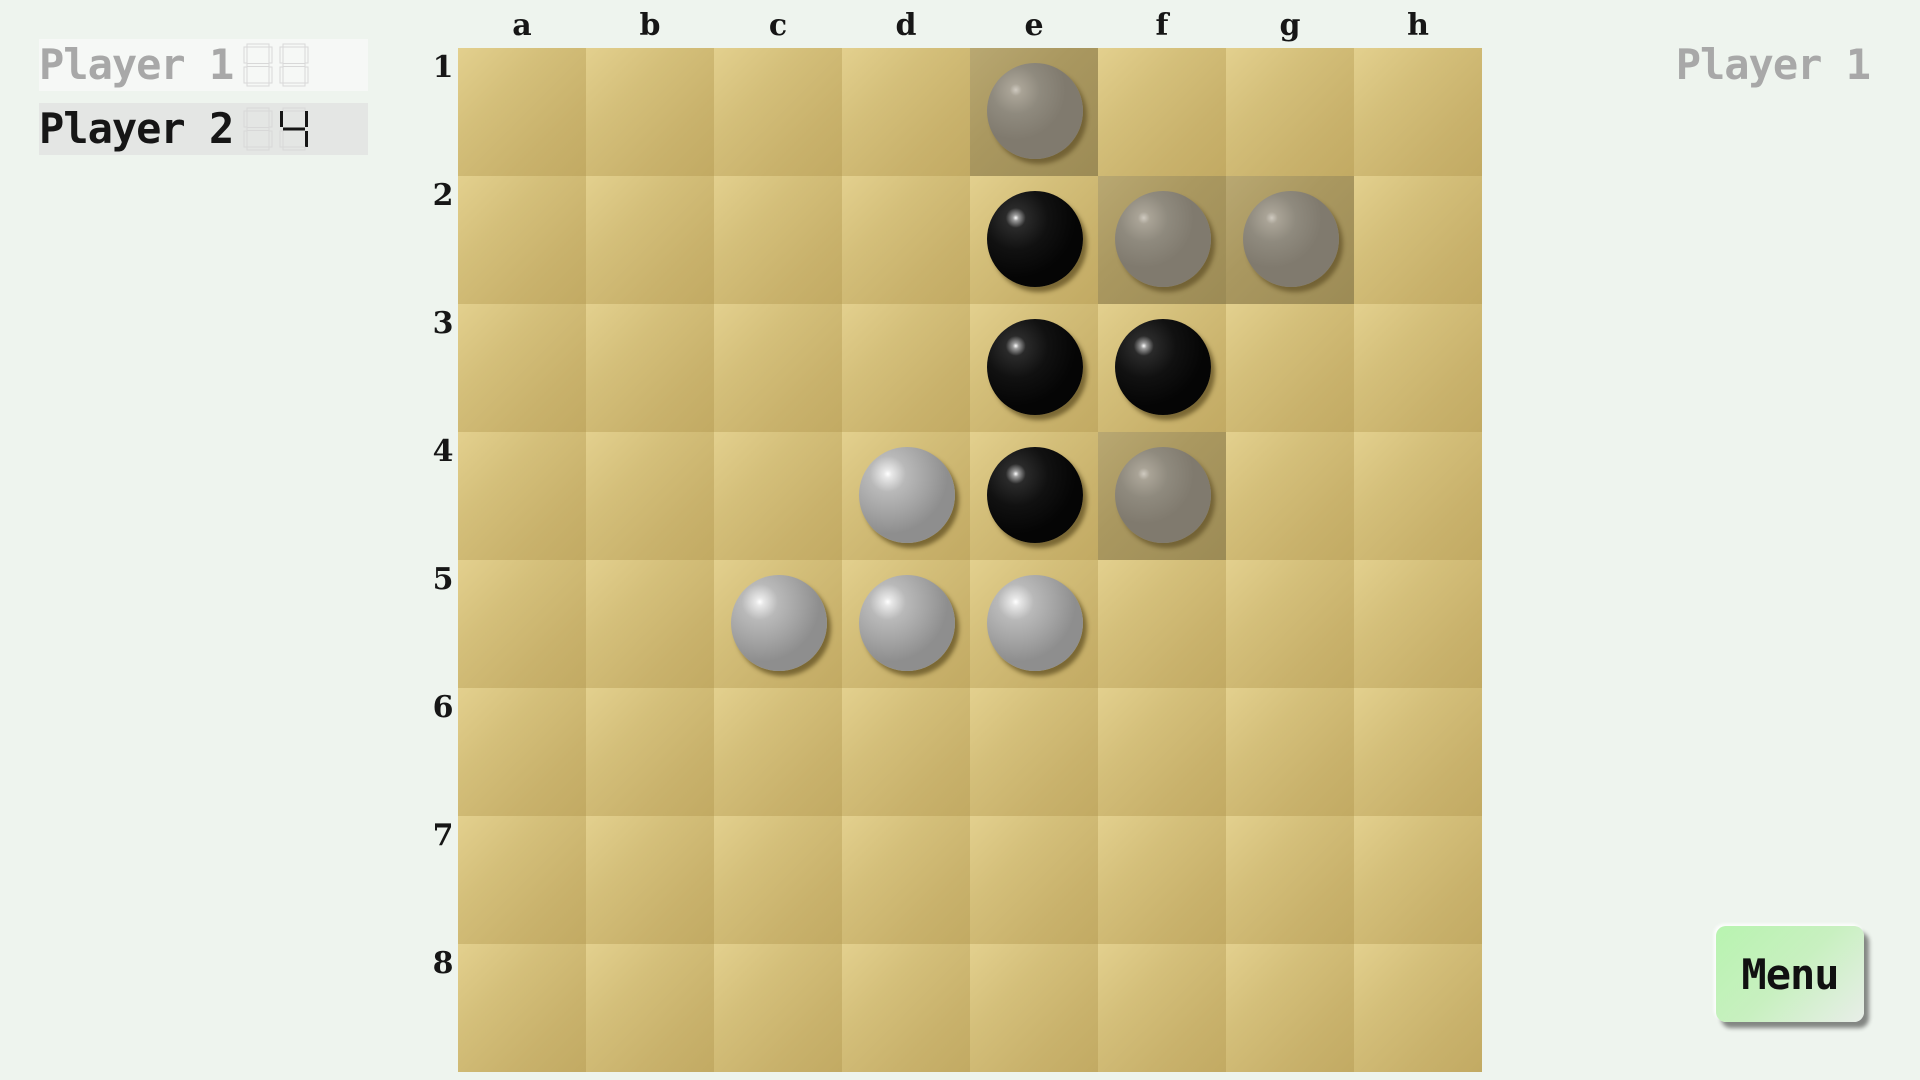 The image size is (1920, 1080). Describe the element at coordinates (1290, 624) in the screenshot. I see `board-cell-g5` at that location.